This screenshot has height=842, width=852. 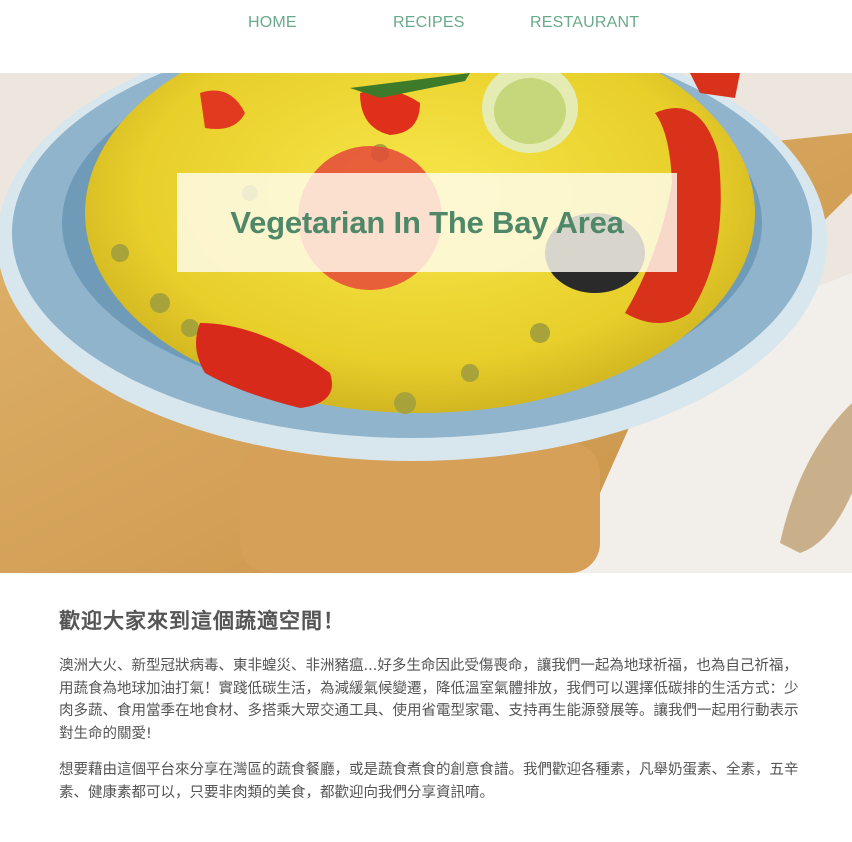 What do you see at coordinates (429, 23) in the screenshot?
I see `nav-link-recipes: RECIPES` at bounding box center [429, 23].